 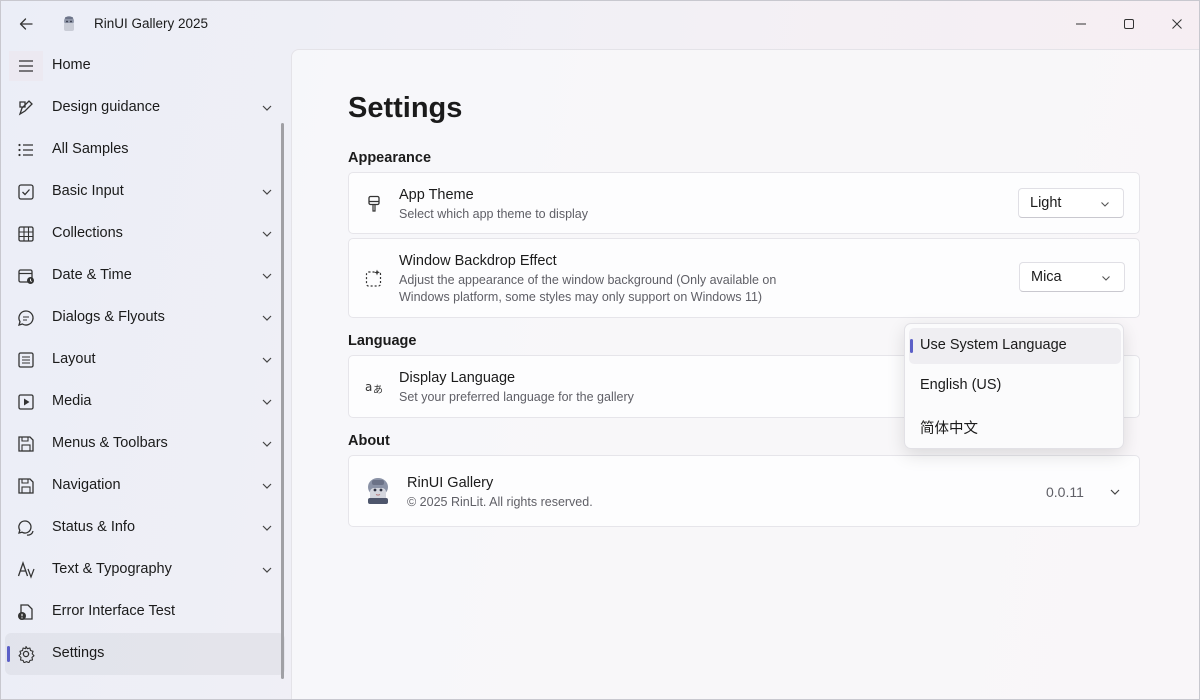 I want to click on maximize-icon, so click(x=1129, y=24).